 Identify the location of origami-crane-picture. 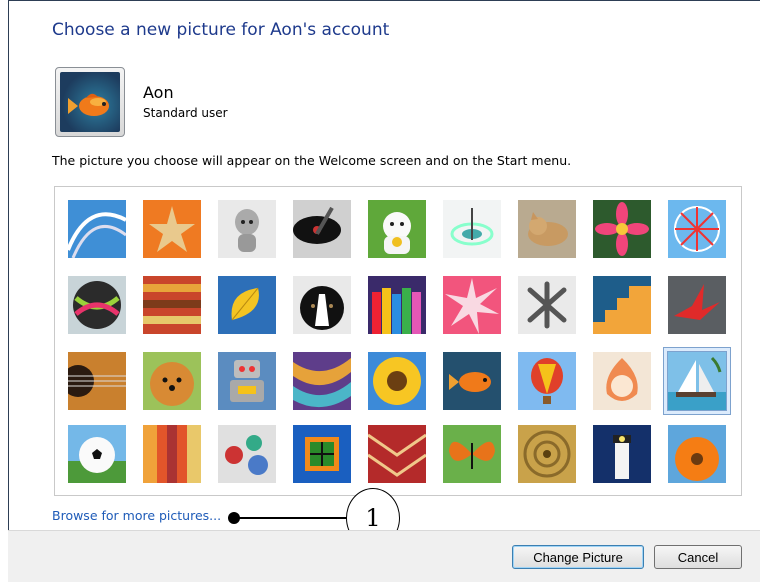
(697, 305).